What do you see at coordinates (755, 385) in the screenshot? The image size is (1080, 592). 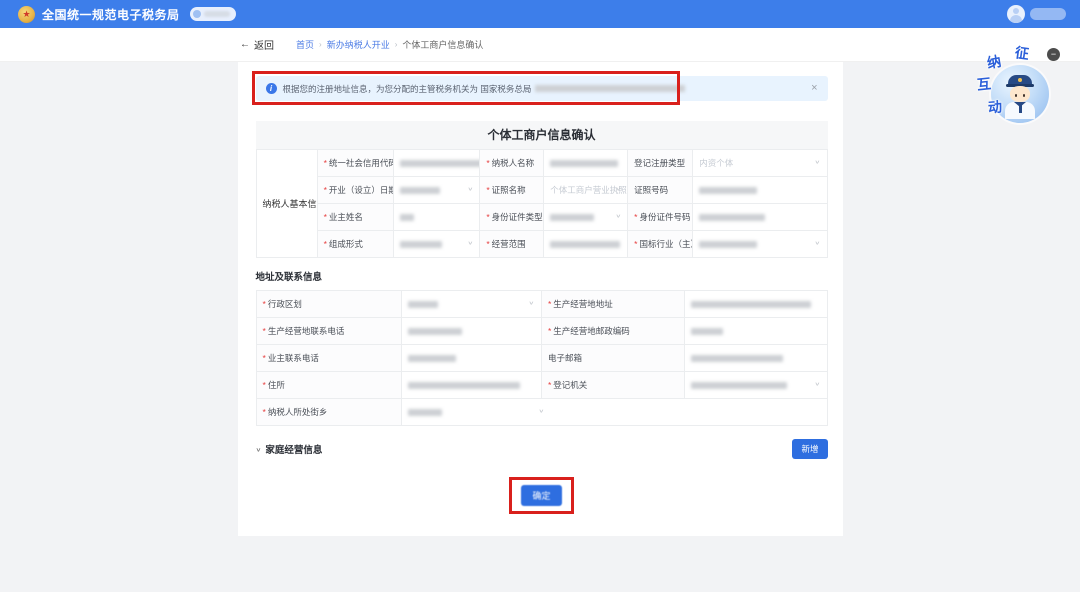 I see `select-registration-authority: ∨` at bounding box center [755, 385].